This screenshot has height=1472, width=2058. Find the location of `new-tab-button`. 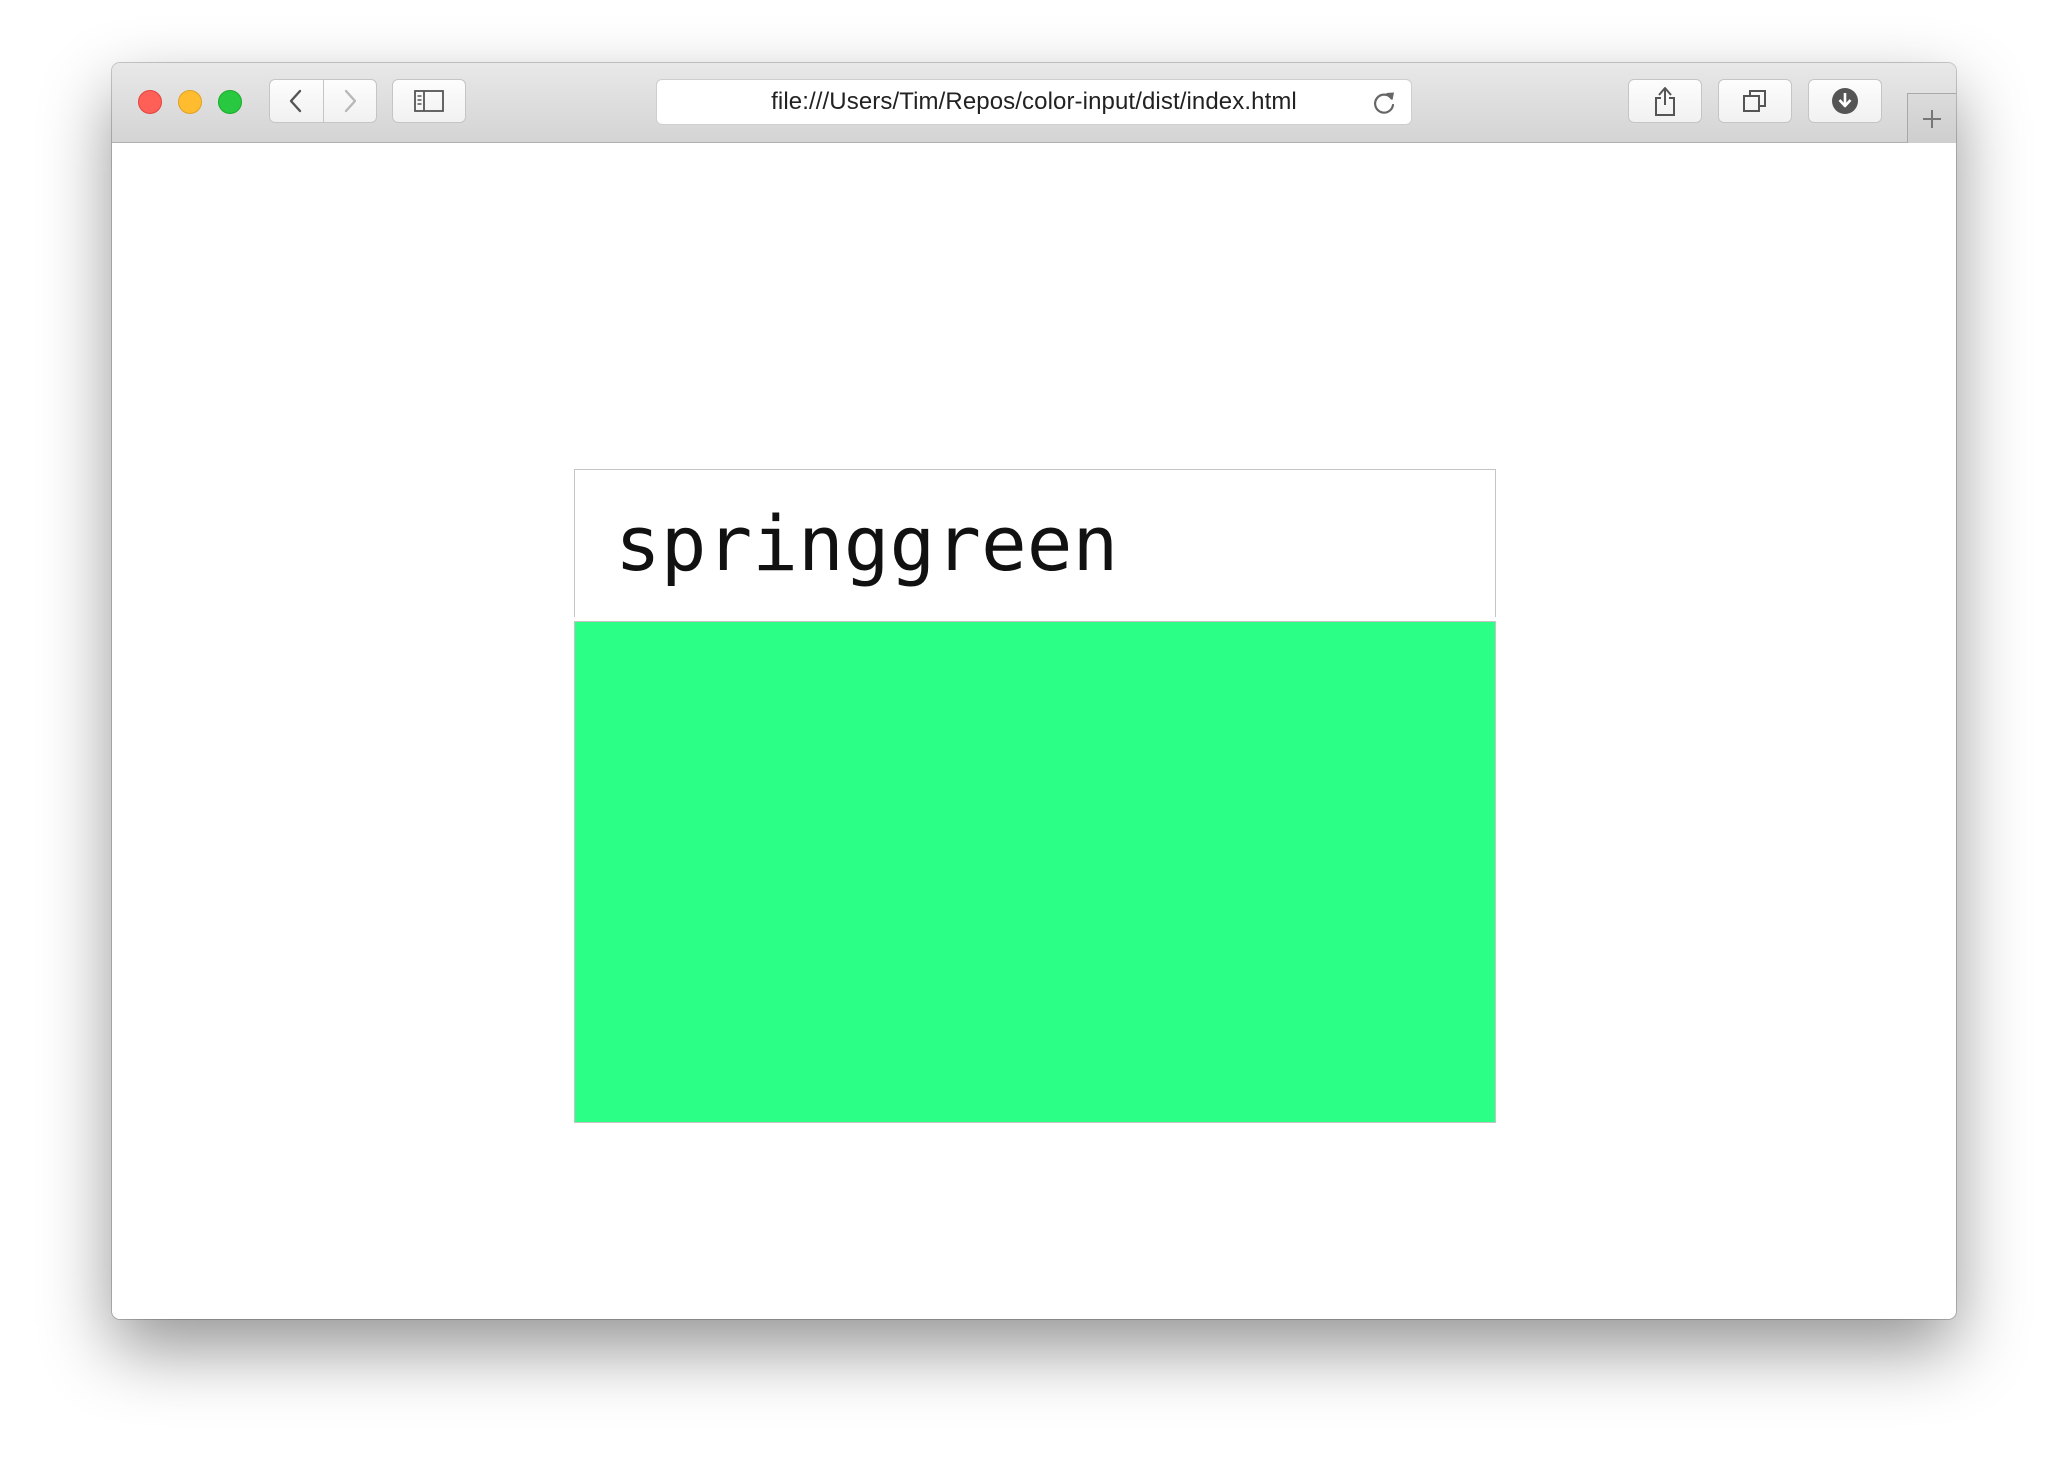

new-tab-button is located at coordinates (1931, 118).